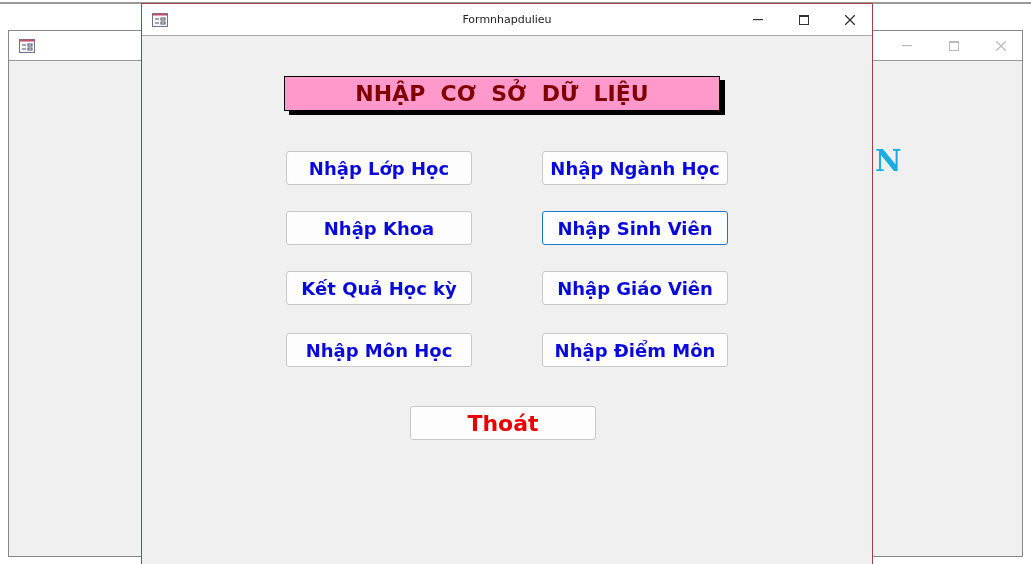 The image size is (1031, 564). I want to click on exit-button: Thoát, so click(503, 423).